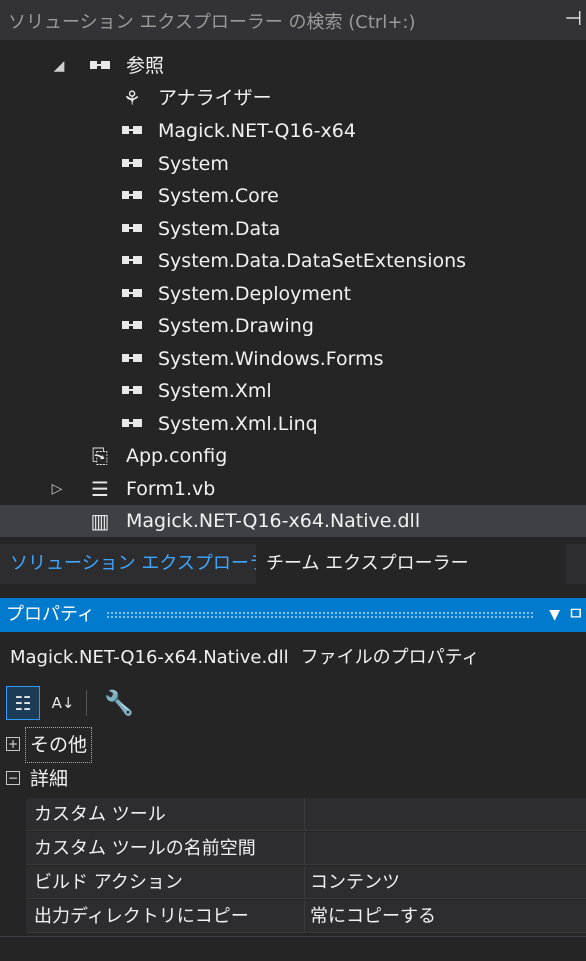 The image size is (586, 961). Describe the element at coordinates (411, 564) in the screenshot. I see `tab-team-explorer: チーム エクスプローラー` at that location.